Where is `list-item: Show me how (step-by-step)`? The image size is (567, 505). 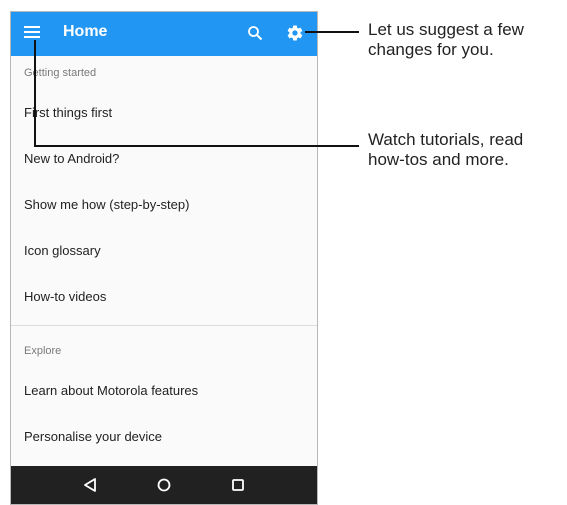
list-item: Show me how (step-by-step) is located at coordinates (164, 205).